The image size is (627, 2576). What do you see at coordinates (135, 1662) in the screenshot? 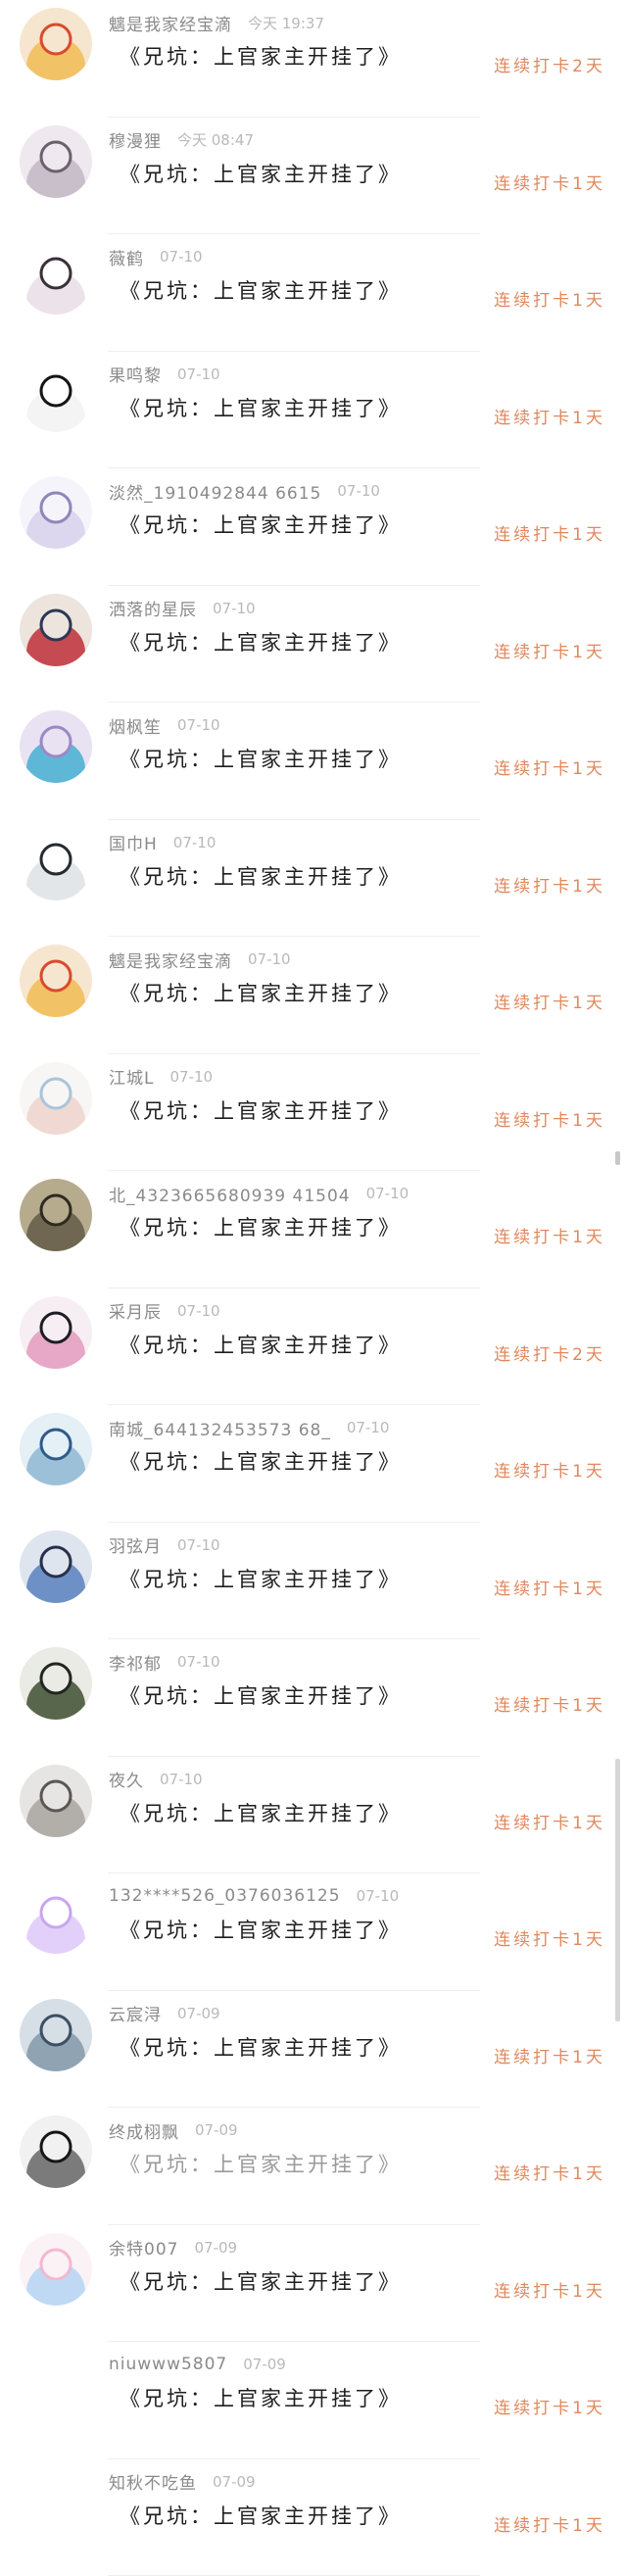
I see `username: 李祁郁` at bounding box center [135, 1662].